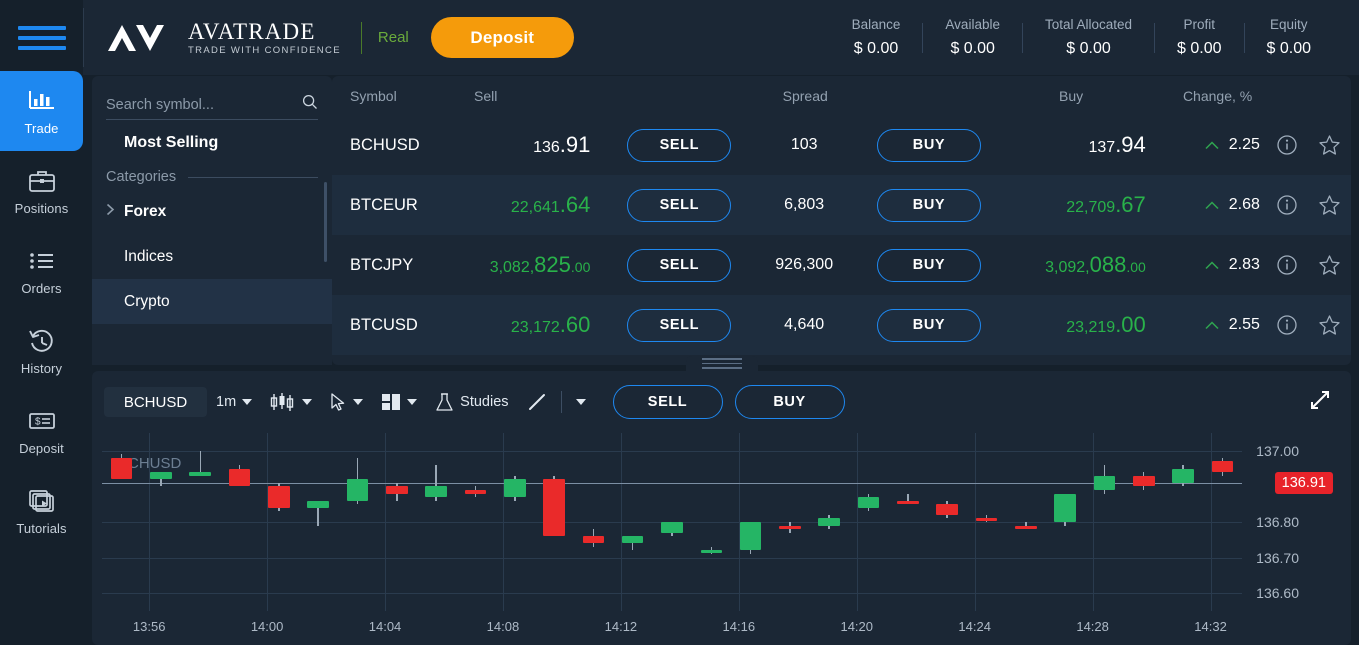 This screenshot has height=645, width=1359. Describe the element at coordinates (512, 267) in the screenshot. I see `price-prefix: 3,082,` at that location.